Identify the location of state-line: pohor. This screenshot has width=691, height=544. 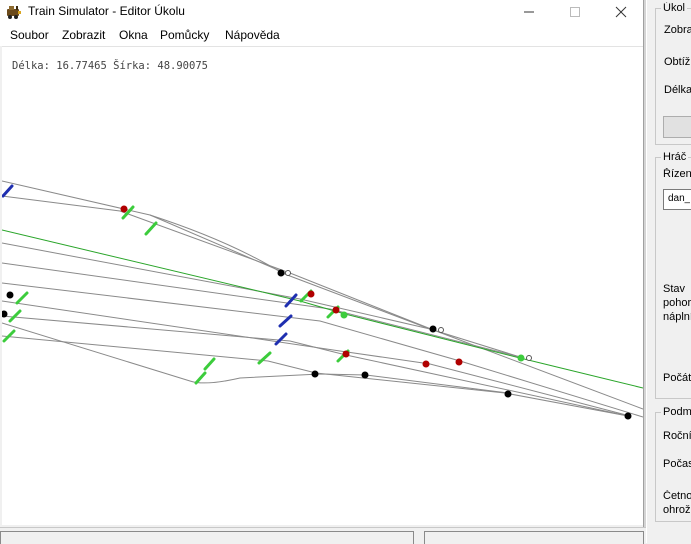
(677, 303).